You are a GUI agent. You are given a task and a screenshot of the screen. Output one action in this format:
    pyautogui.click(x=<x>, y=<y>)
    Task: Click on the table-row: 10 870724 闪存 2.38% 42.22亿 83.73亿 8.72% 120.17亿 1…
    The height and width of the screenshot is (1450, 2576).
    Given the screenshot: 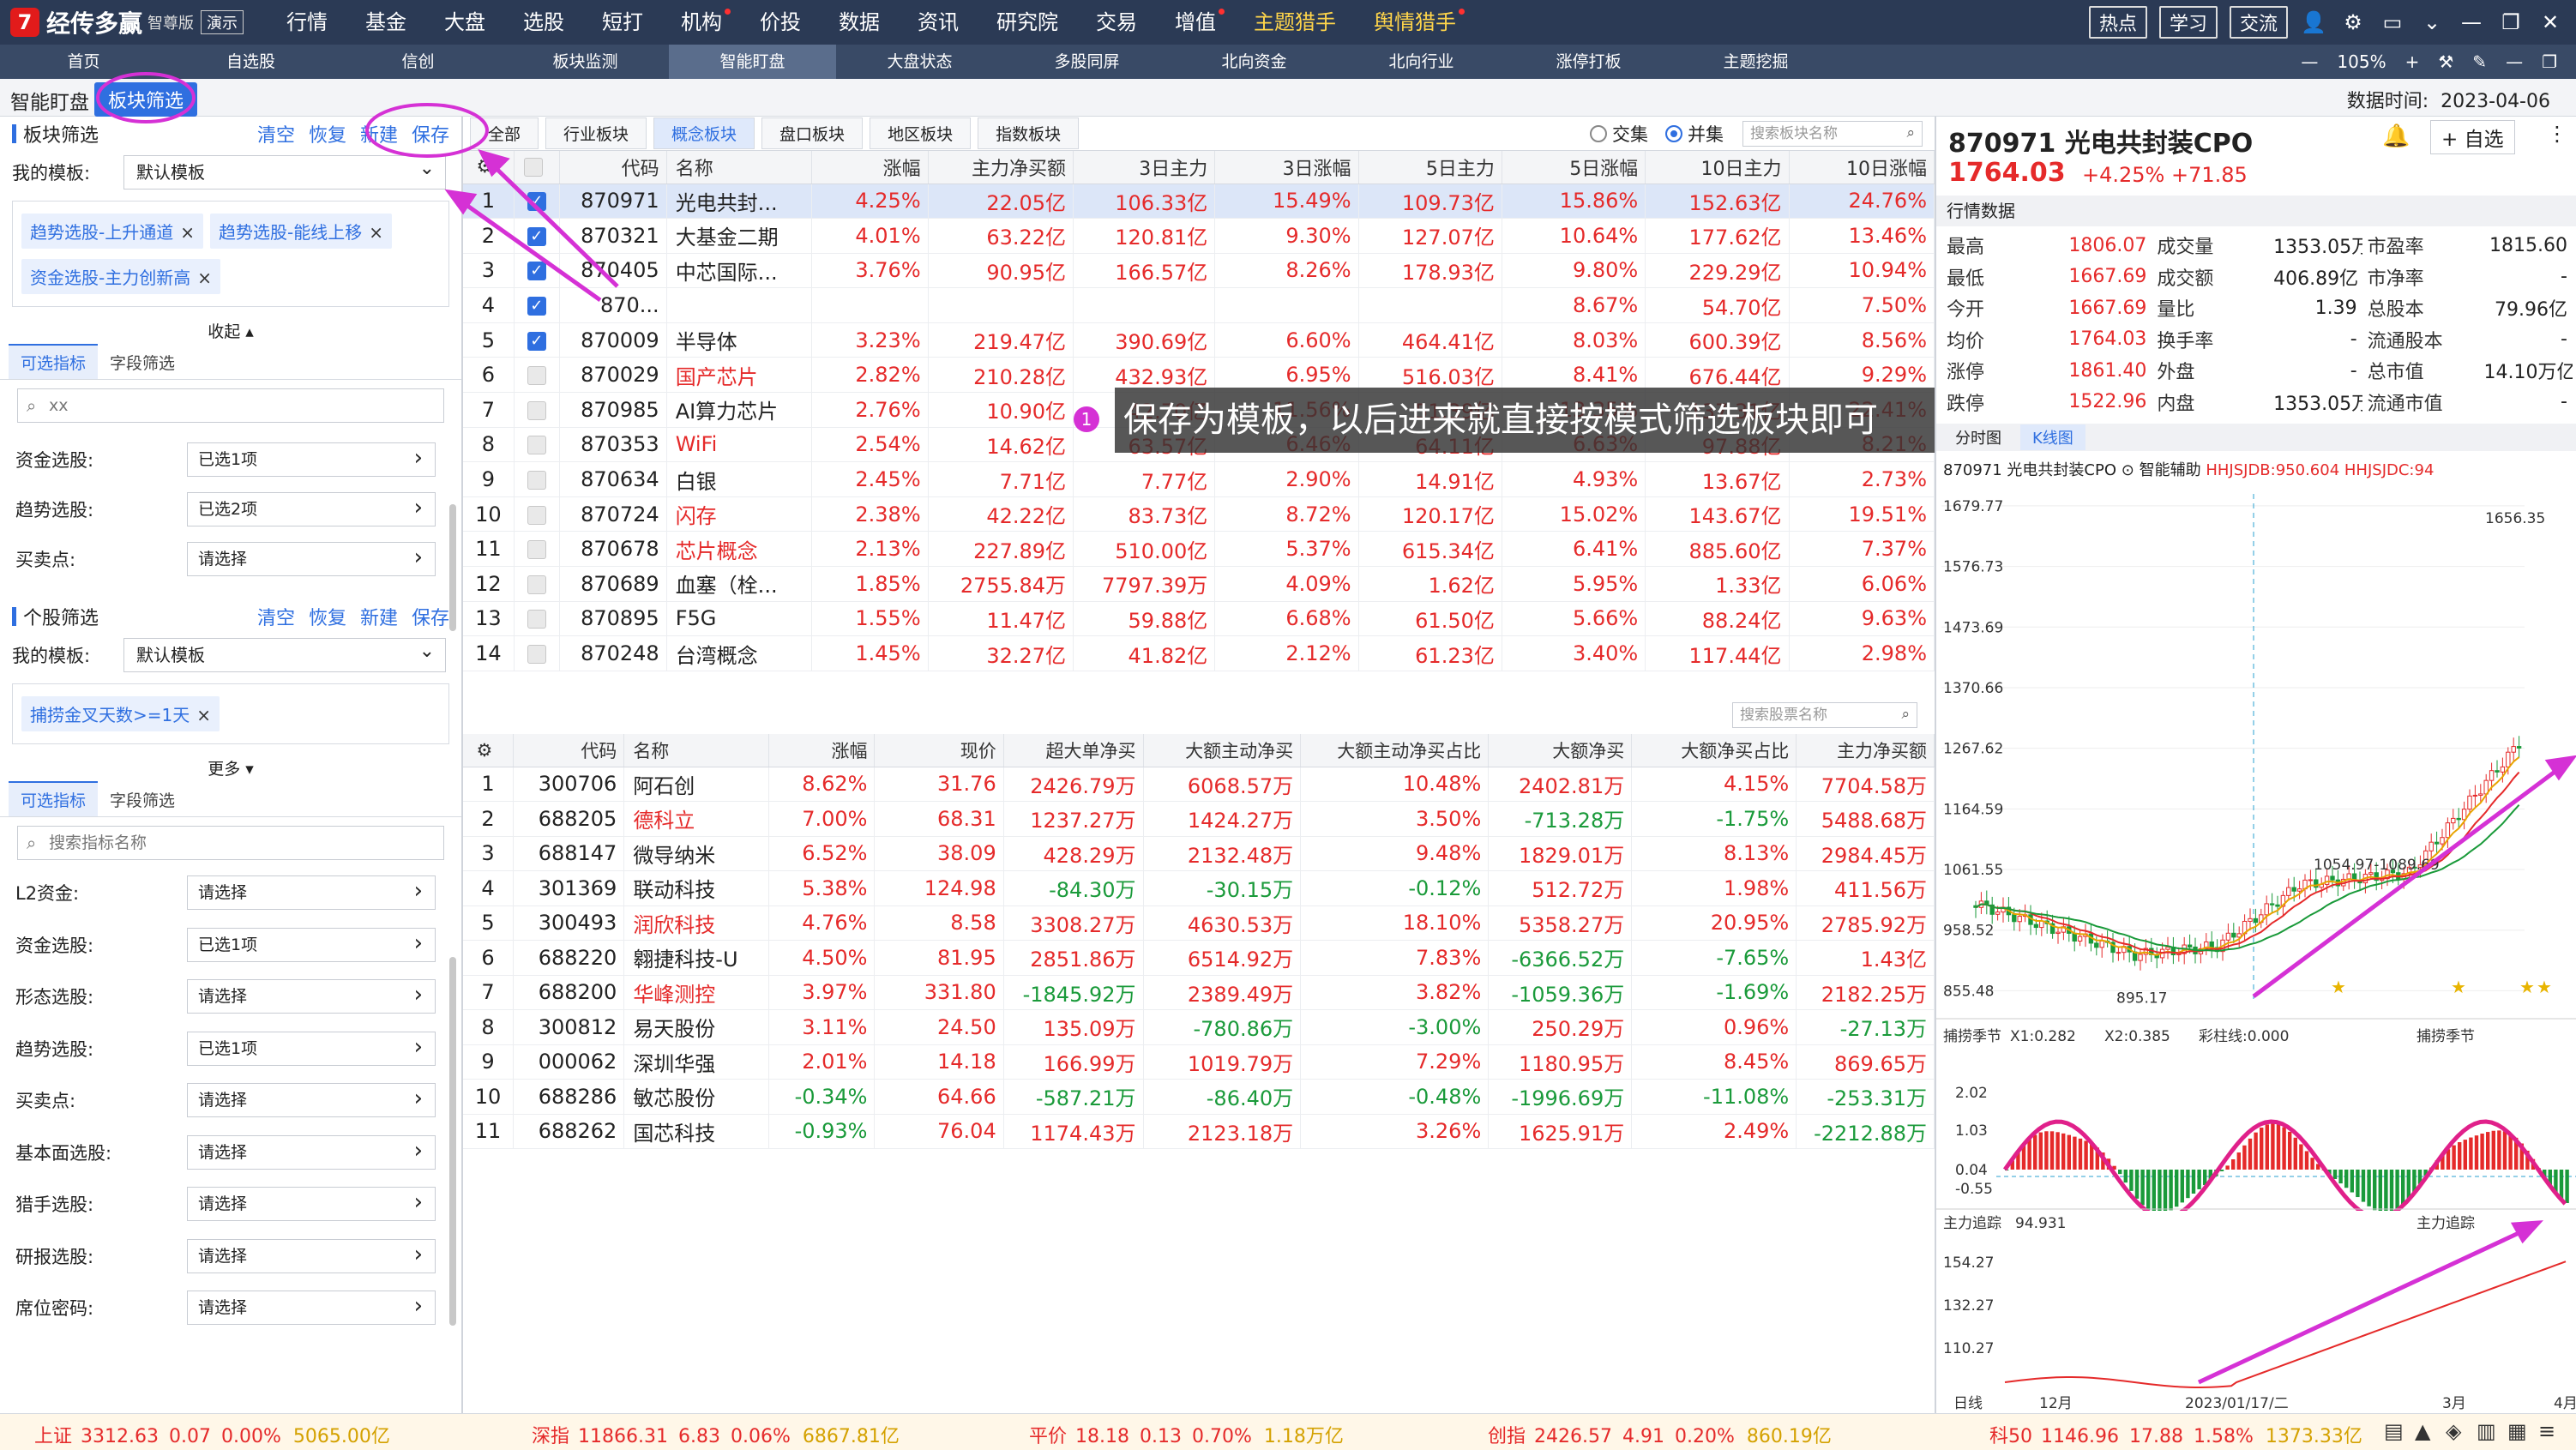 What is the action you would take?
    pyautogui.click(x=1199, y=514)
    